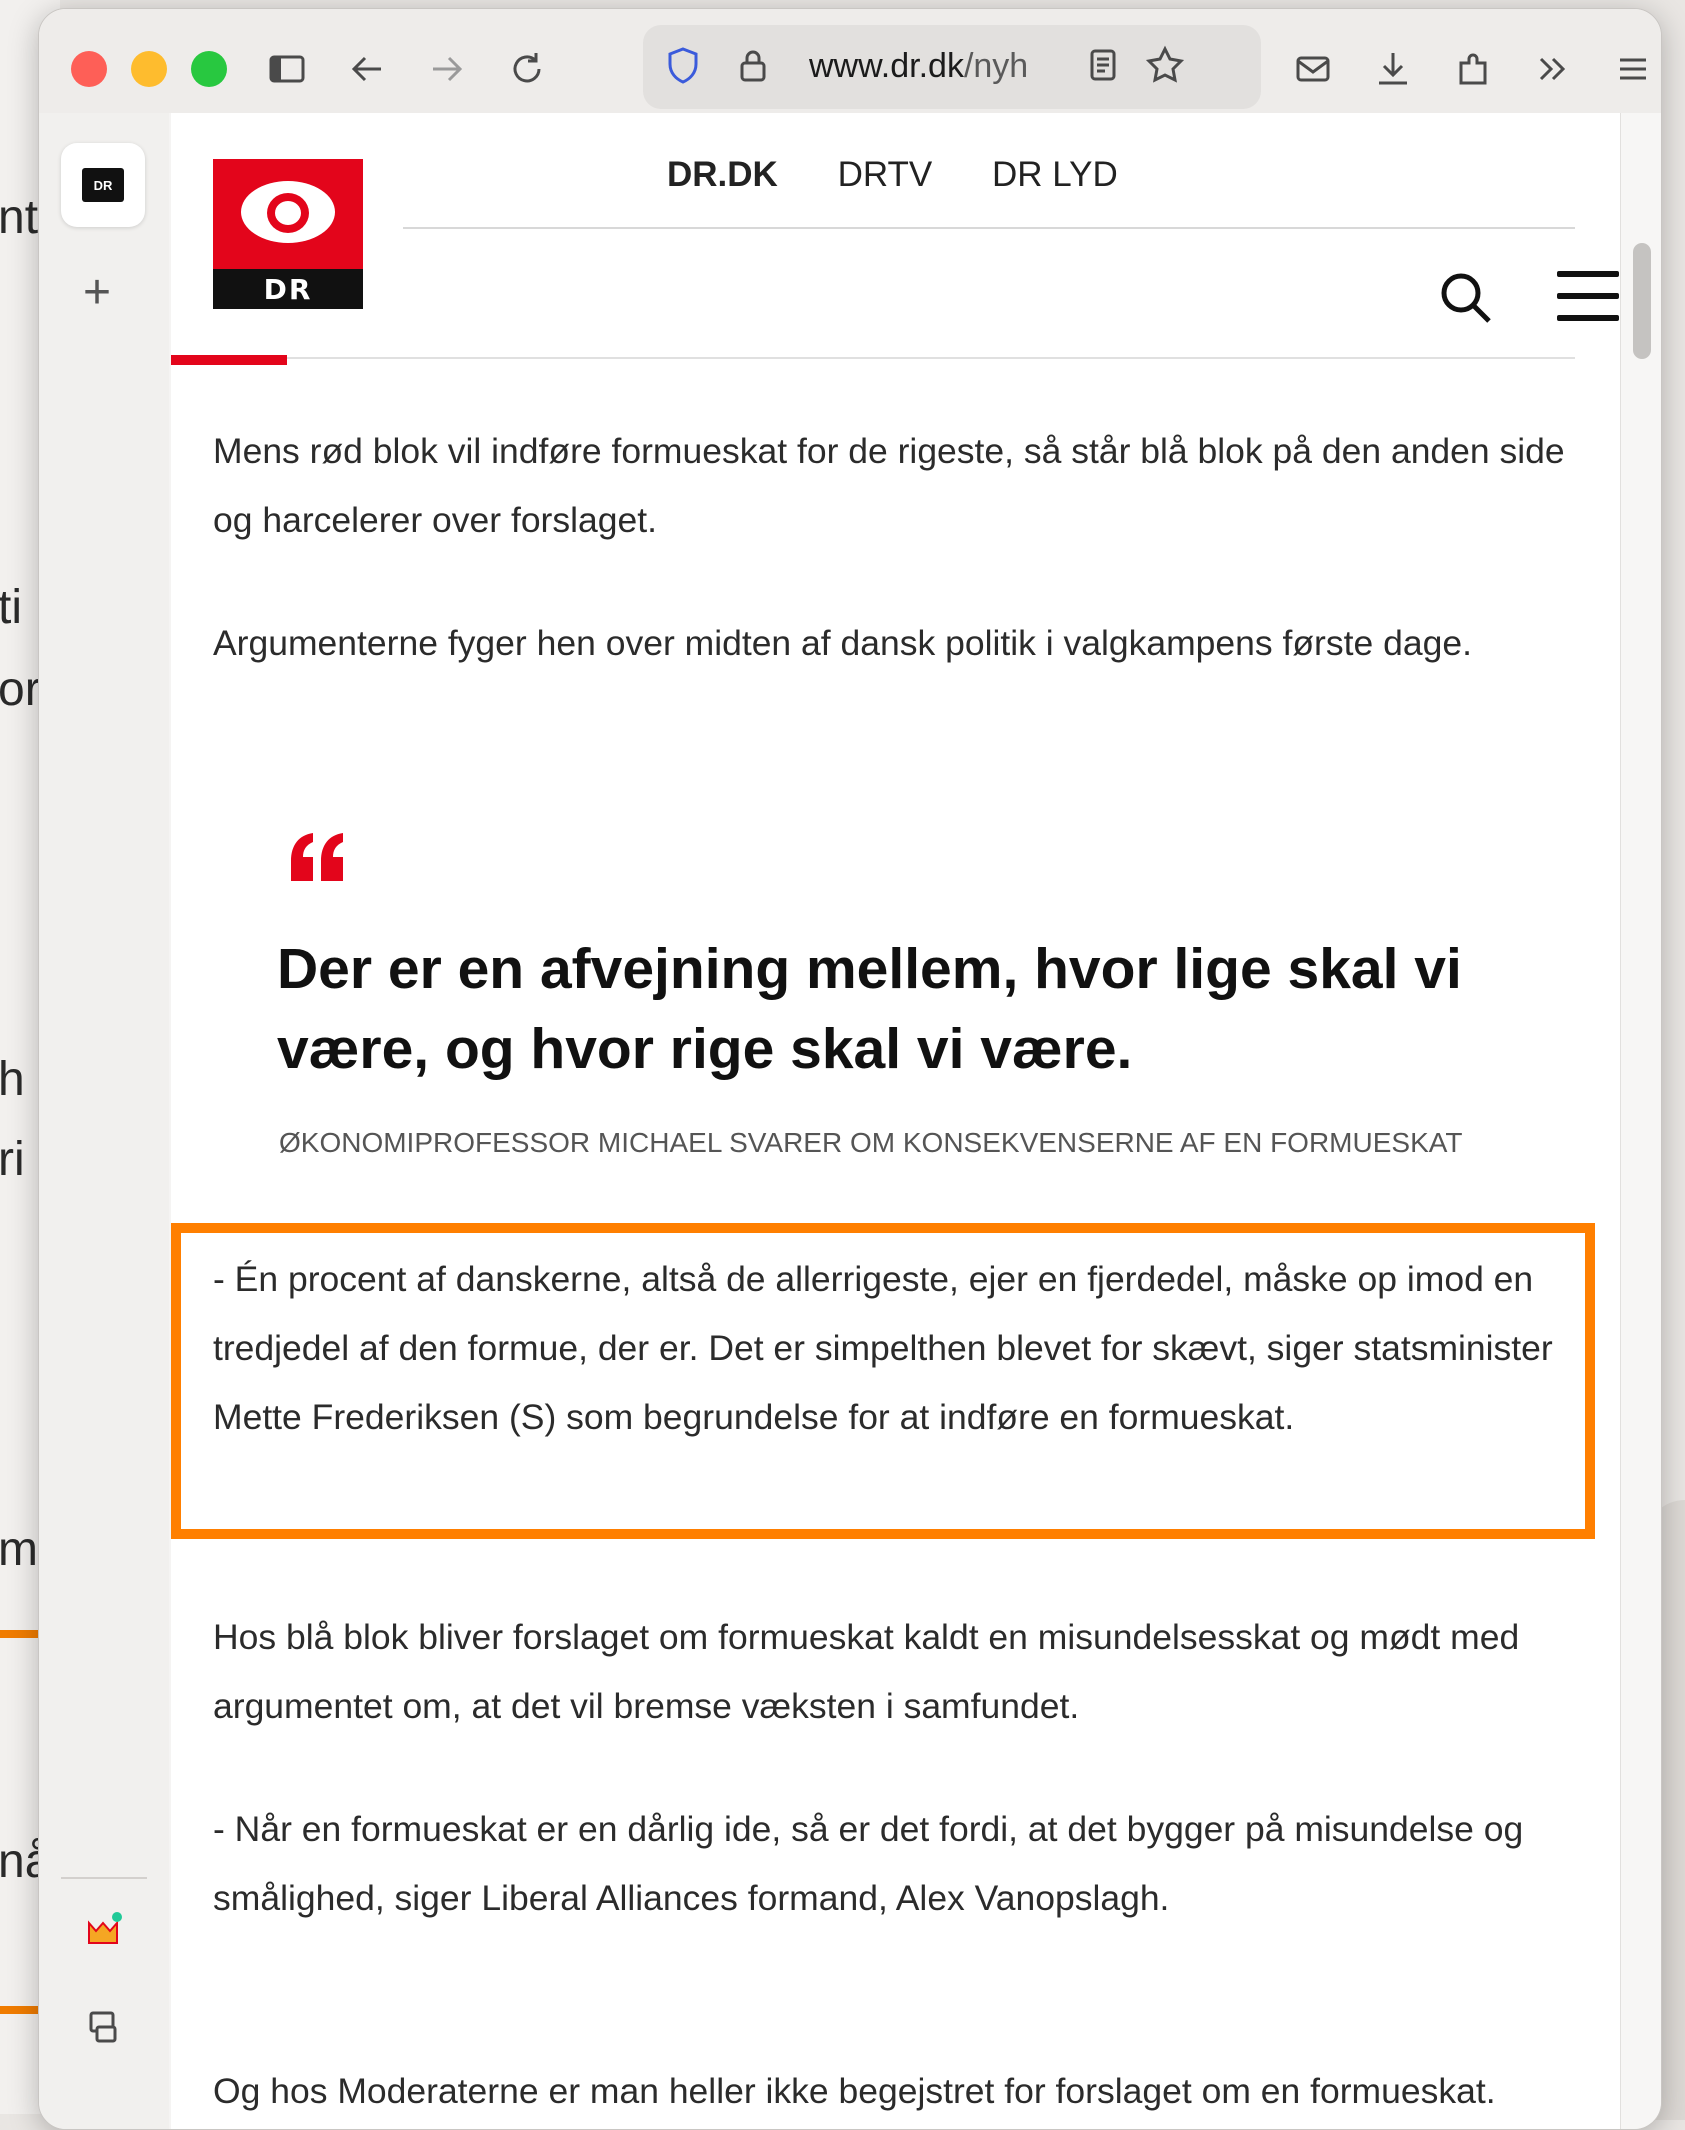  I want to click on background-text: h, so click(12, 1079).